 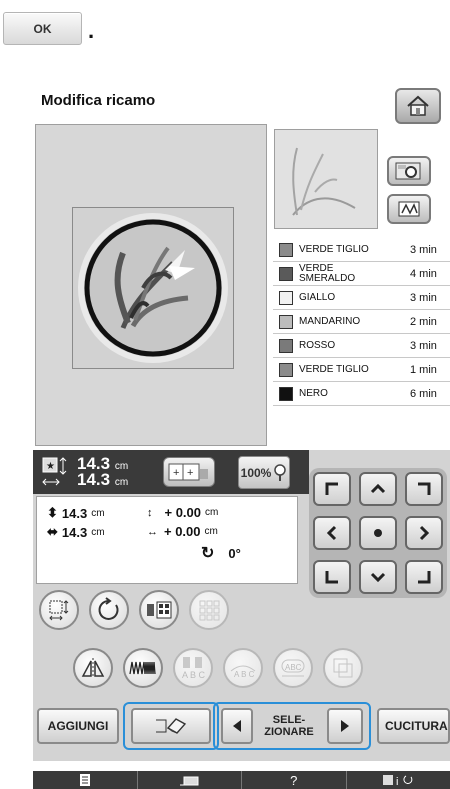 I want to click on stitch-chart-icon, so click(x=409, y=209).